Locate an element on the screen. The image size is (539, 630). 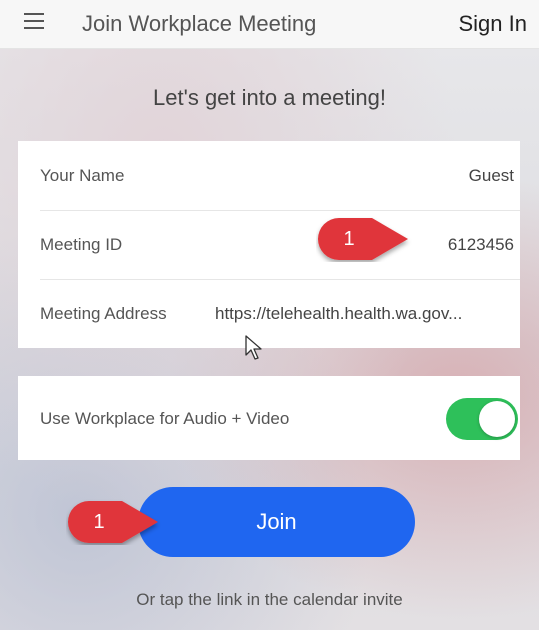
meeting-id-row: Meeting ID 6123456 is located at coordinates (280, 245).